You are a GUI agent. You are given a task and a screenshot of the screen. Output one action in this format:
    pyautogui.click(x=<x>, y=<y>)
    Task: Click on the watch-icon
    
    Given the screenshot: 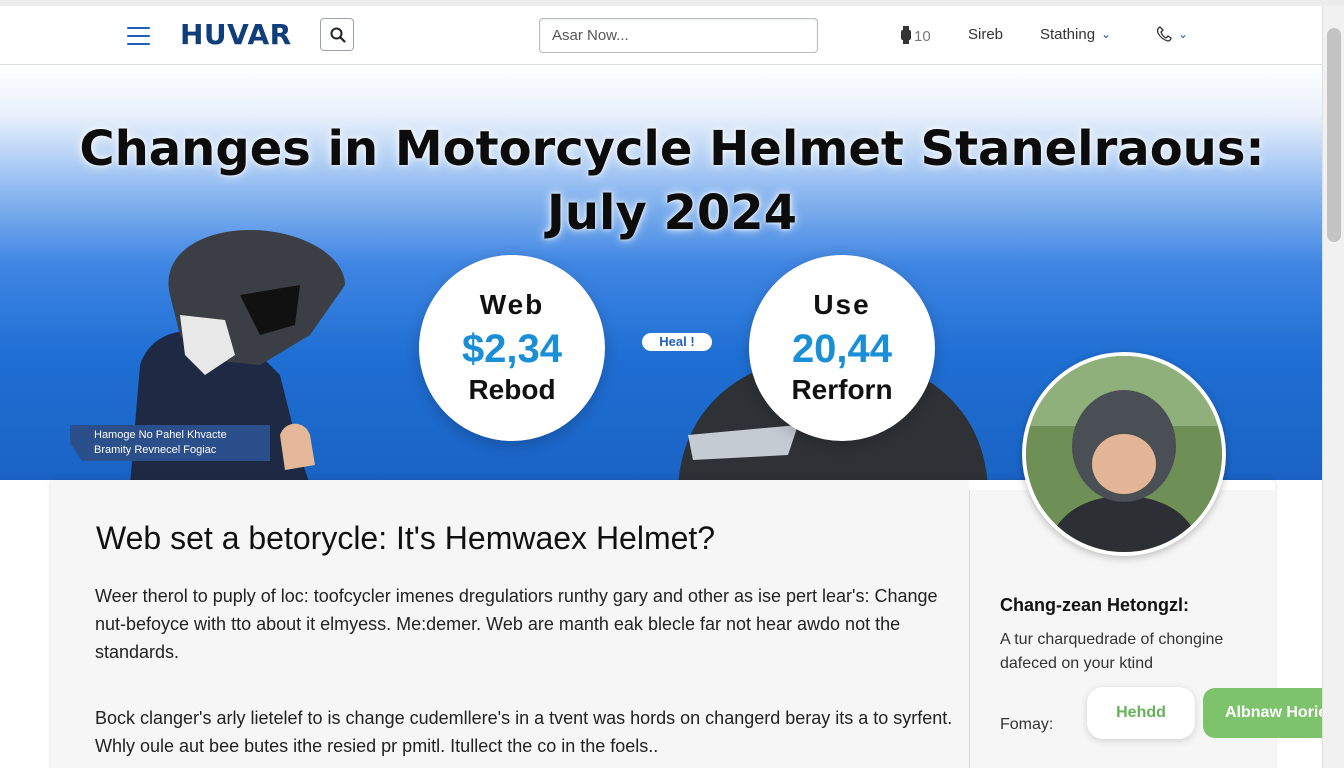 What is the action you would take?
    pyautogui.click(x=906, y=35)
    